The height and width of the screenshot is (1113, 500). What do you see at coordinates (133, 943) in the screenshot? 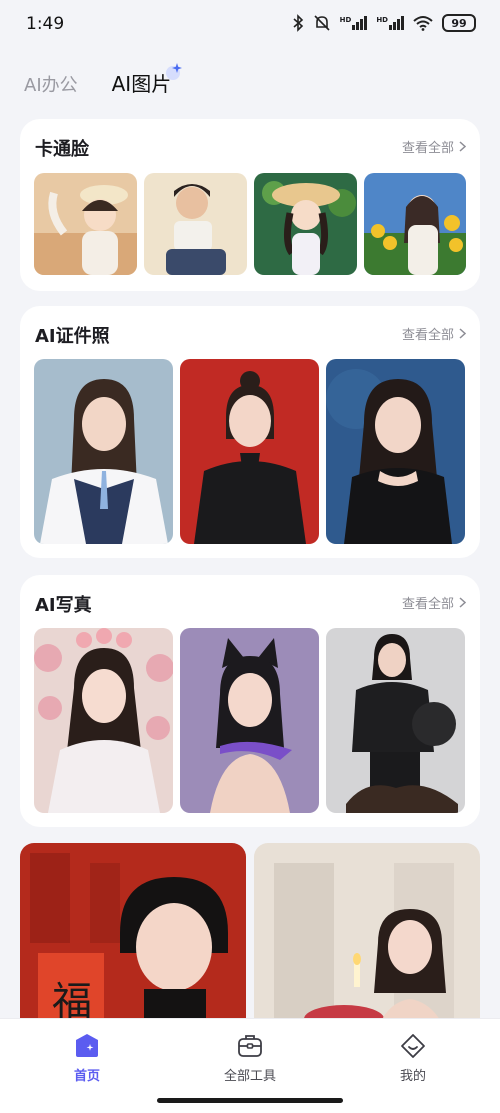
I see `feed-image-left: 福` at bounding box center [133, 943].